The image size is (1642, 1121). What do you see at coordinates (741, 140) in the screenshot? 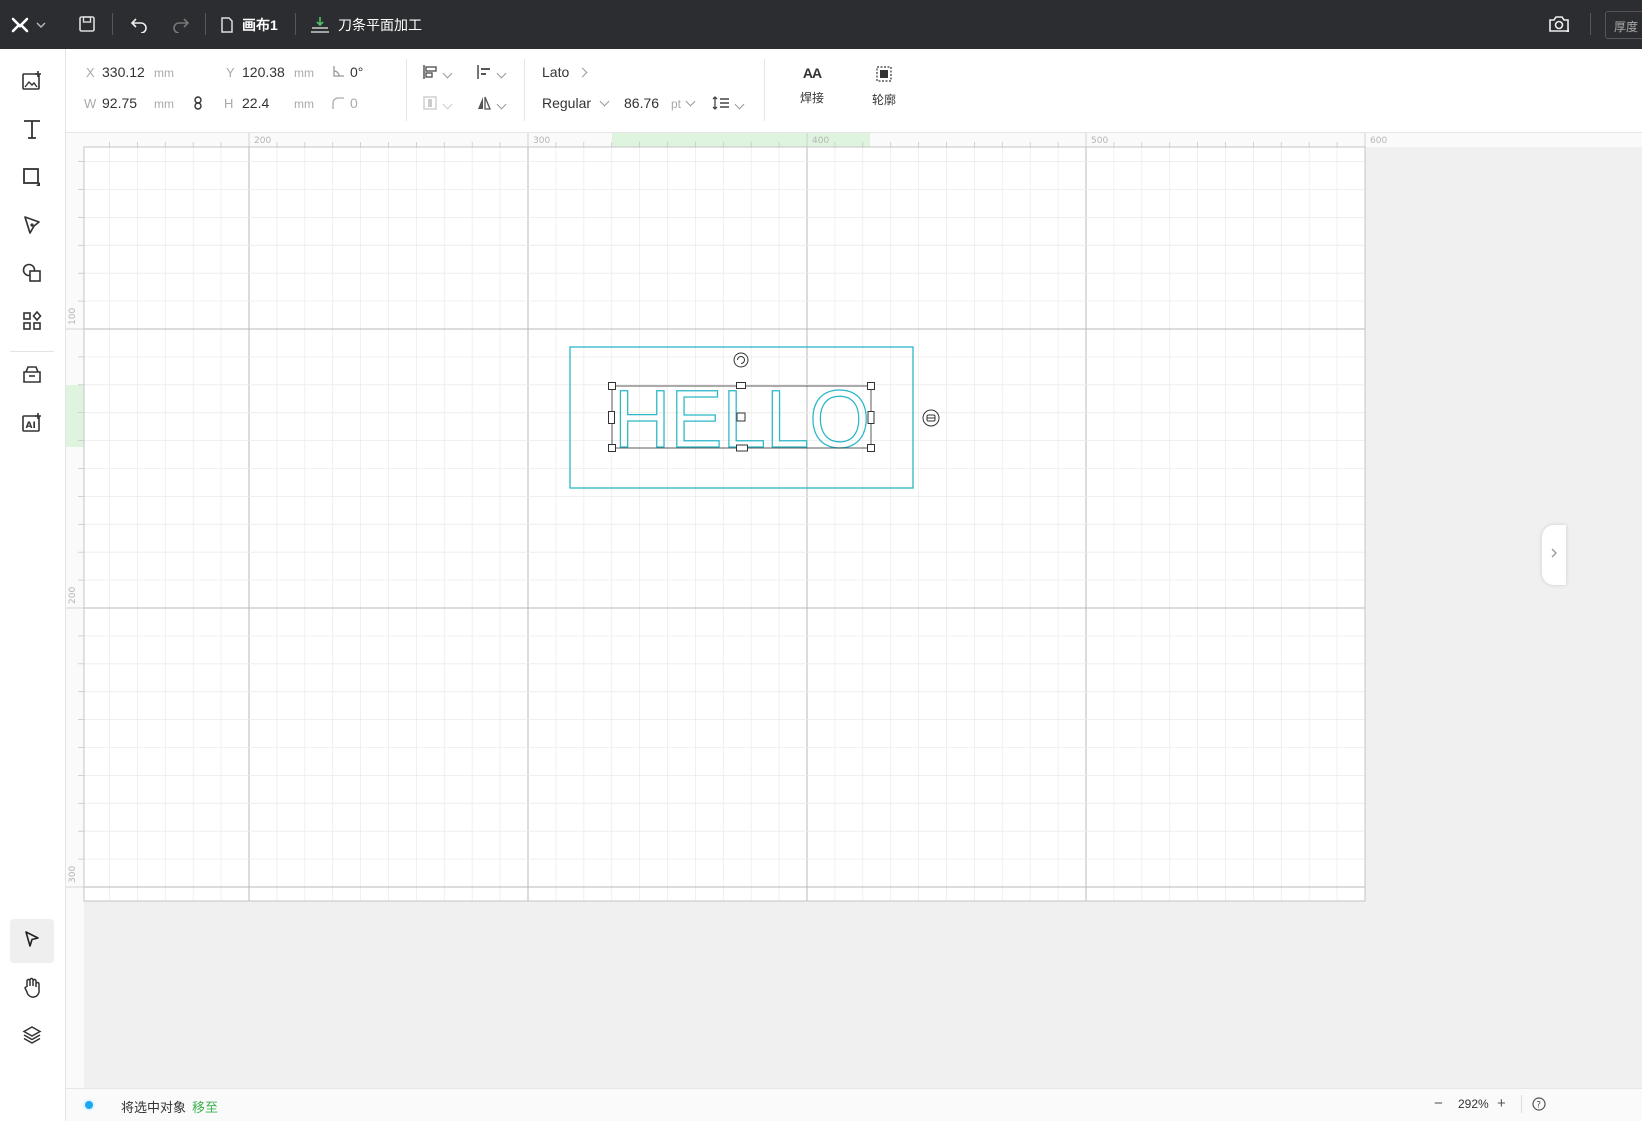
I see `ruler-highlight-x` at bounding box center [741, 140].